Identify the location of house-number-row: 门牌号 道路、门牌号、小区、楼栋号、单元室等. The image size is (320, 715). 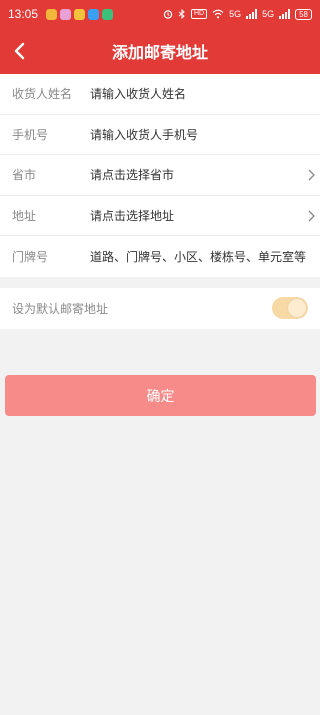
(160, 256).